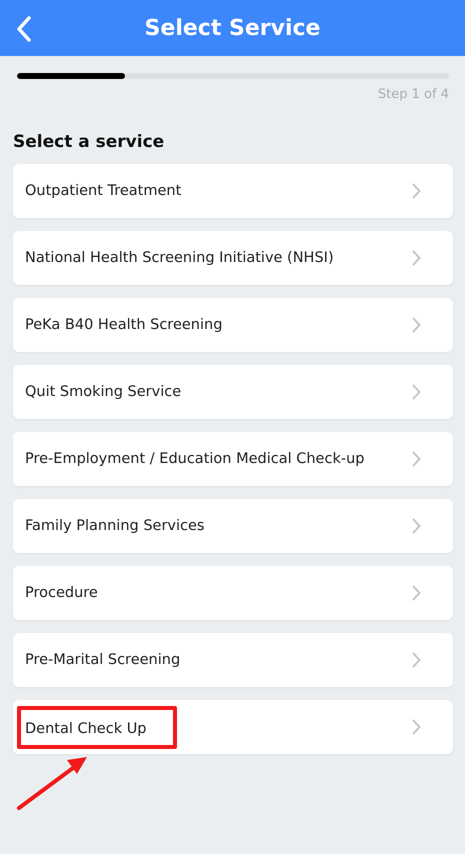 The height and width of the screenshot is (854, 465). I want to click on service-label: PeKa B40 Health Screening, so click(123, 325).